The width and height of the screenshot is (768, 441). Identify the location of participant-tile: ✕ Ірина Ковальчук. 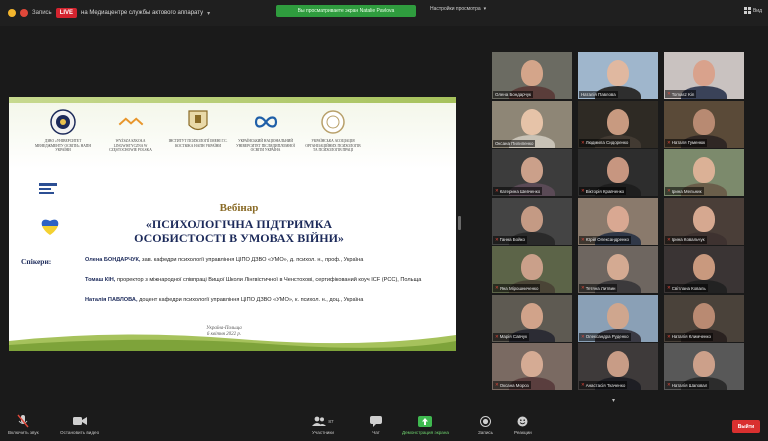
(704, 221).